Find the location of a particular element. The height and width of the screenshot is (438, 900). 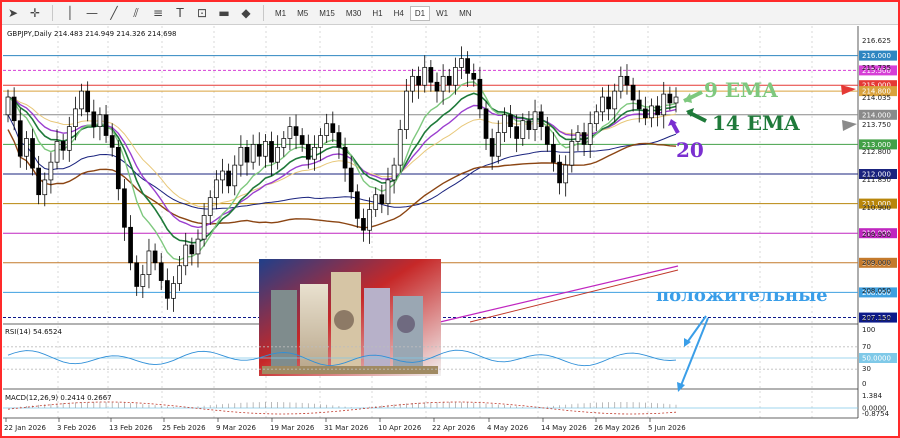

positive-label: положительные is located at coordinates (742, 295).